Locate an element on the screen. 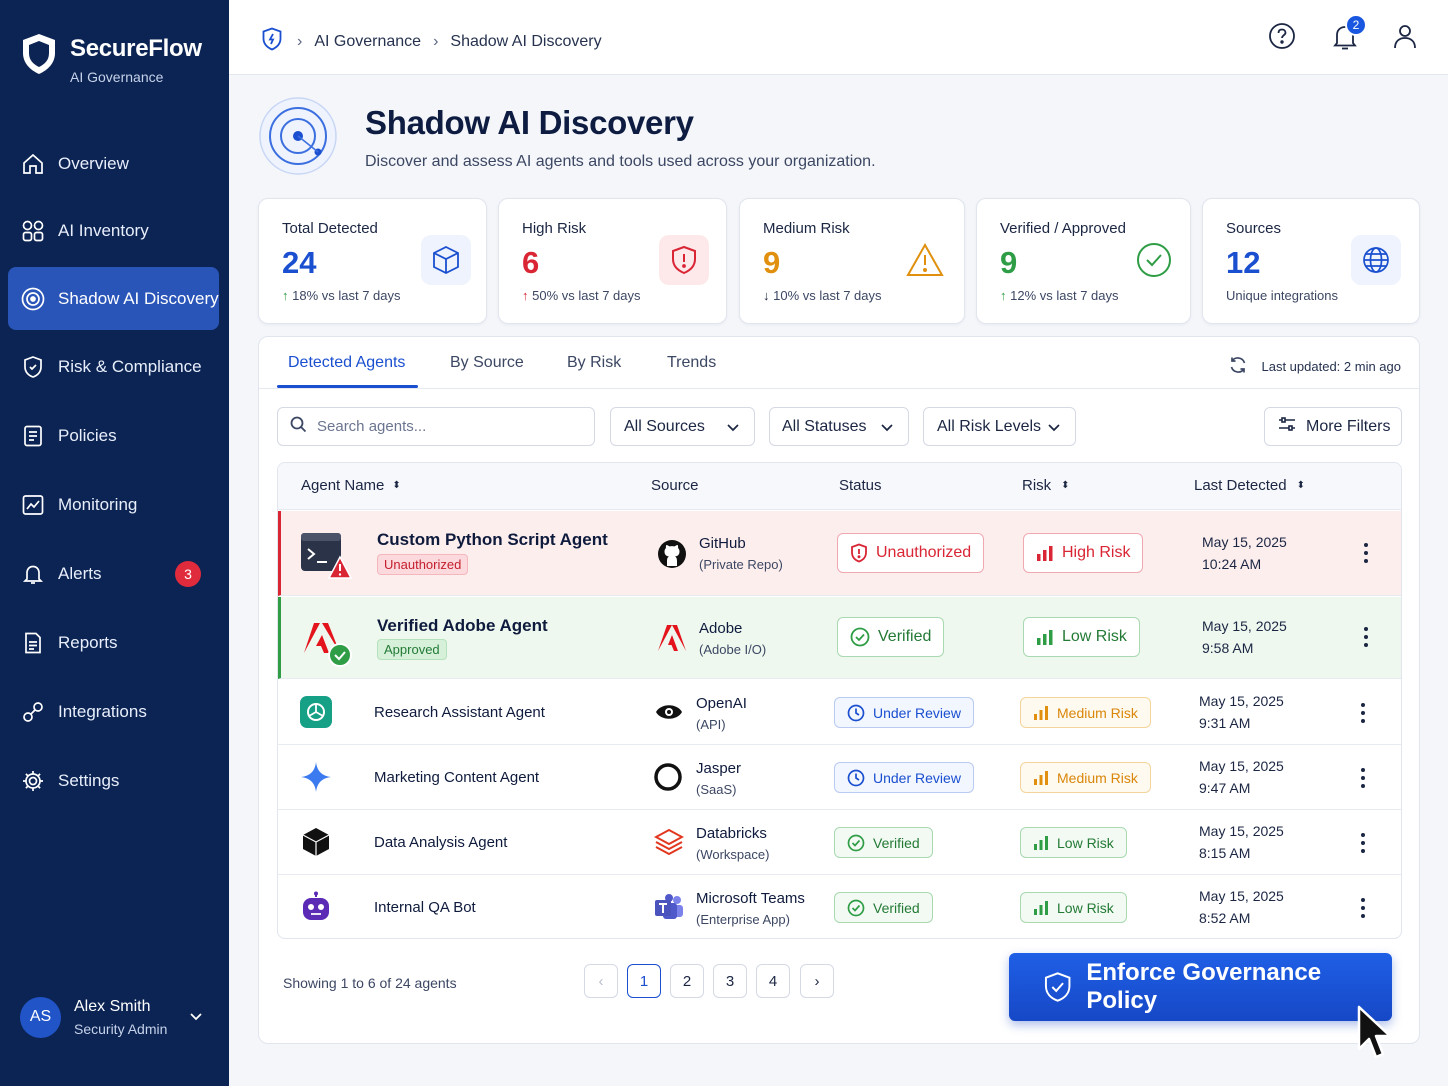 The width and height of the screenshot is (1448, 1086). source-name: GitHub is located at coordinates (722, 543).